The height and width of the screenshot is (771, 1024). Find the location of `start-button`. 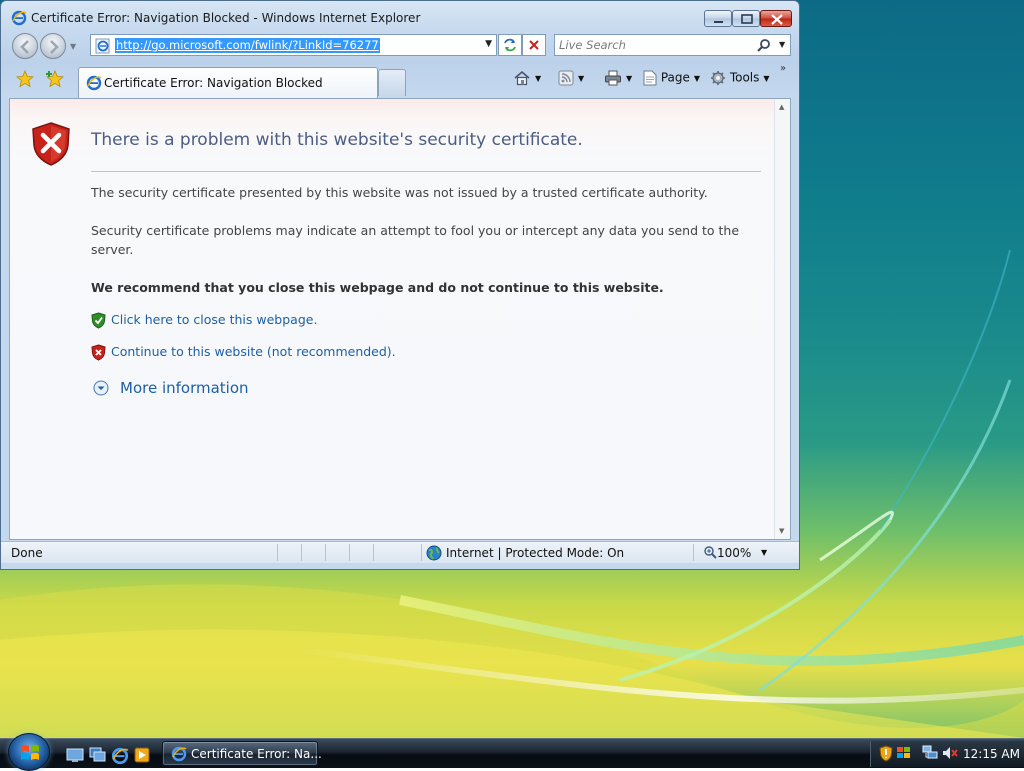

start-button is located at coordinates (29, 752).